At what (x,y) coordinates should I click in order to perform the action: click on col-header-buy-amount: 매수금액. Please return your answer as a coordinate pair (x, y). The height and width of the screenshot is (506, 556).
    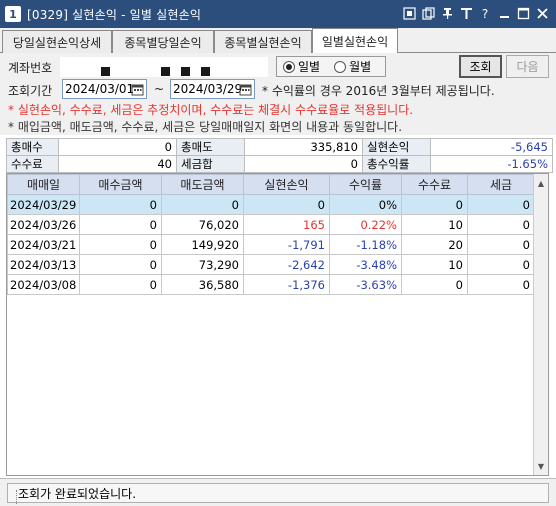
    Looking at the image, I should click on (120, 184).